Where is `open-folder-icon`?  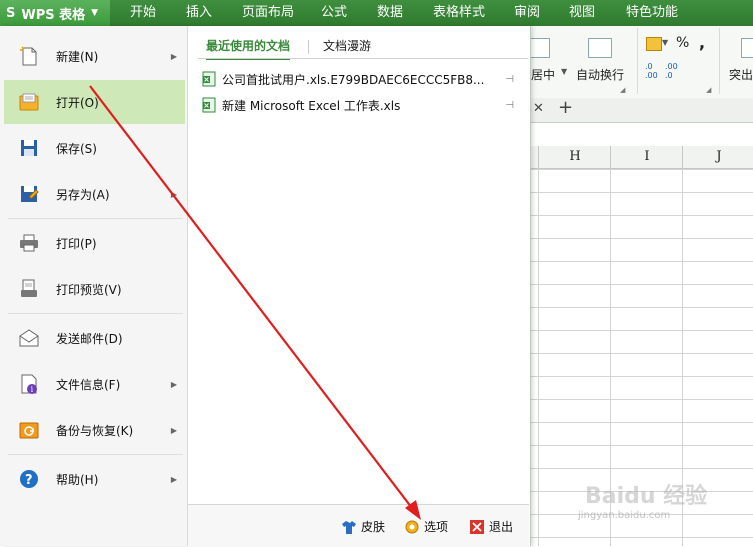 open-folder-icon is located at coordinates (29, 102).